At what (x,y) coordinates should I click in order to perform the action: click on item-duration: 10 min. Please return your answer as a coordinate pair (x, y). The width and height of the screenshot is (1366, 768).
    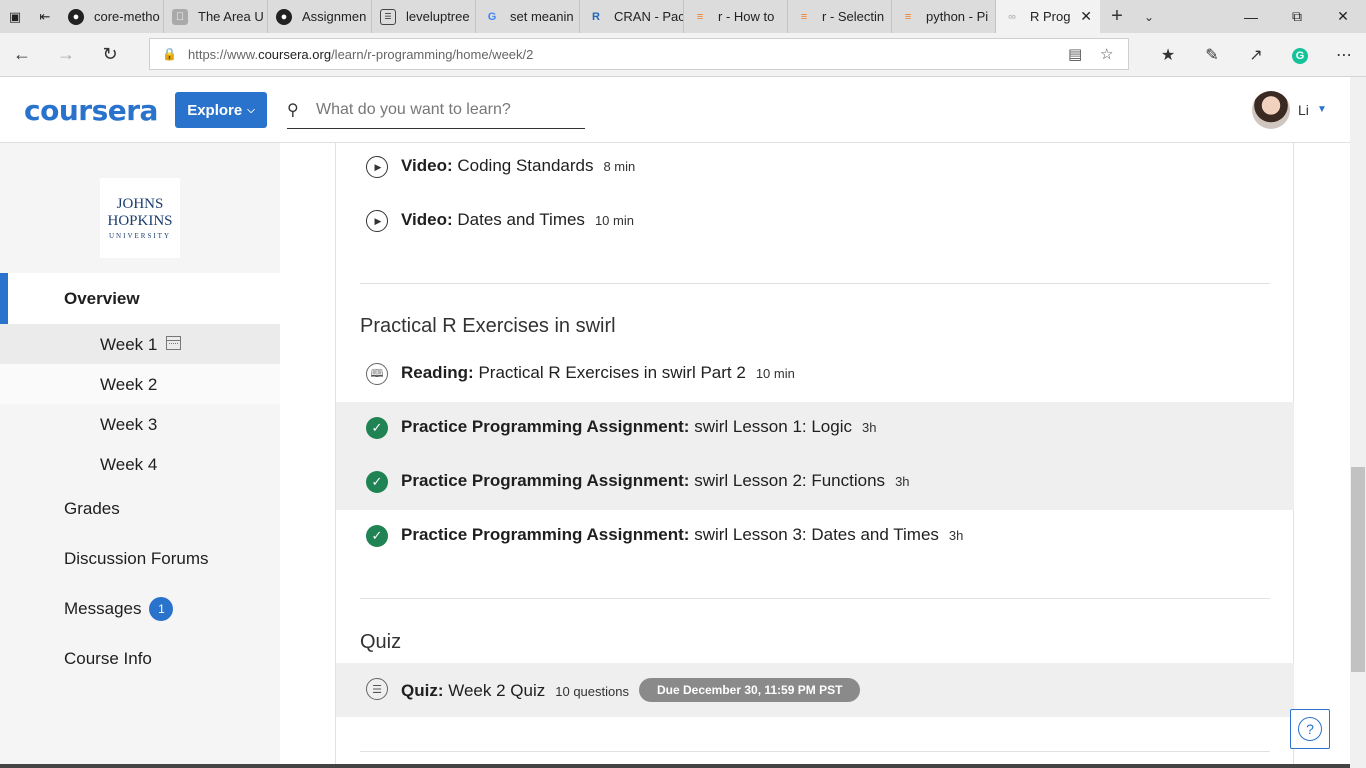
    Looking at the image, I should click on (614, 220).